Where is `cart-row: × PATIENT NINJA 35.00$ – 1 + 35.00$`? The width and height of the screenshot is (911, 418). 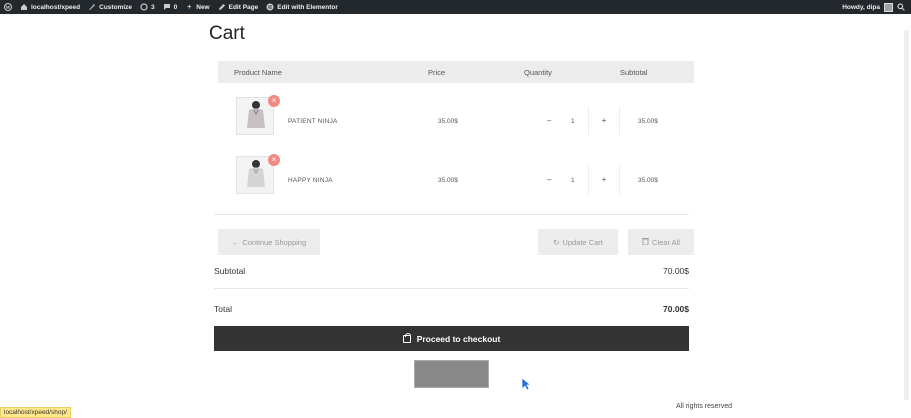 cart-row: × PATIENT NINJA 35.00$ – 1 + 35.00$ is located at coordinates (456, 120).